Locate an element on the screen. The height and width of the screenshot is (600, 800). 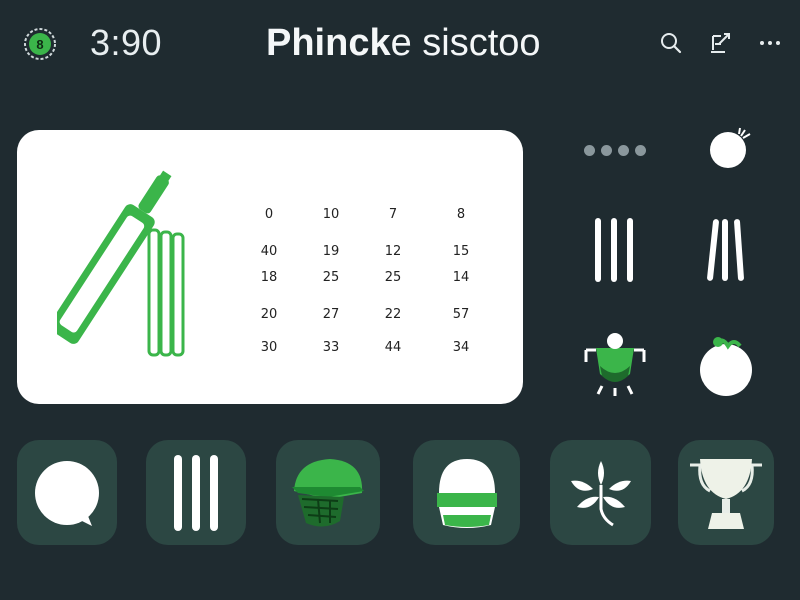
edit-share-icon is located at coordinates (720, 43).